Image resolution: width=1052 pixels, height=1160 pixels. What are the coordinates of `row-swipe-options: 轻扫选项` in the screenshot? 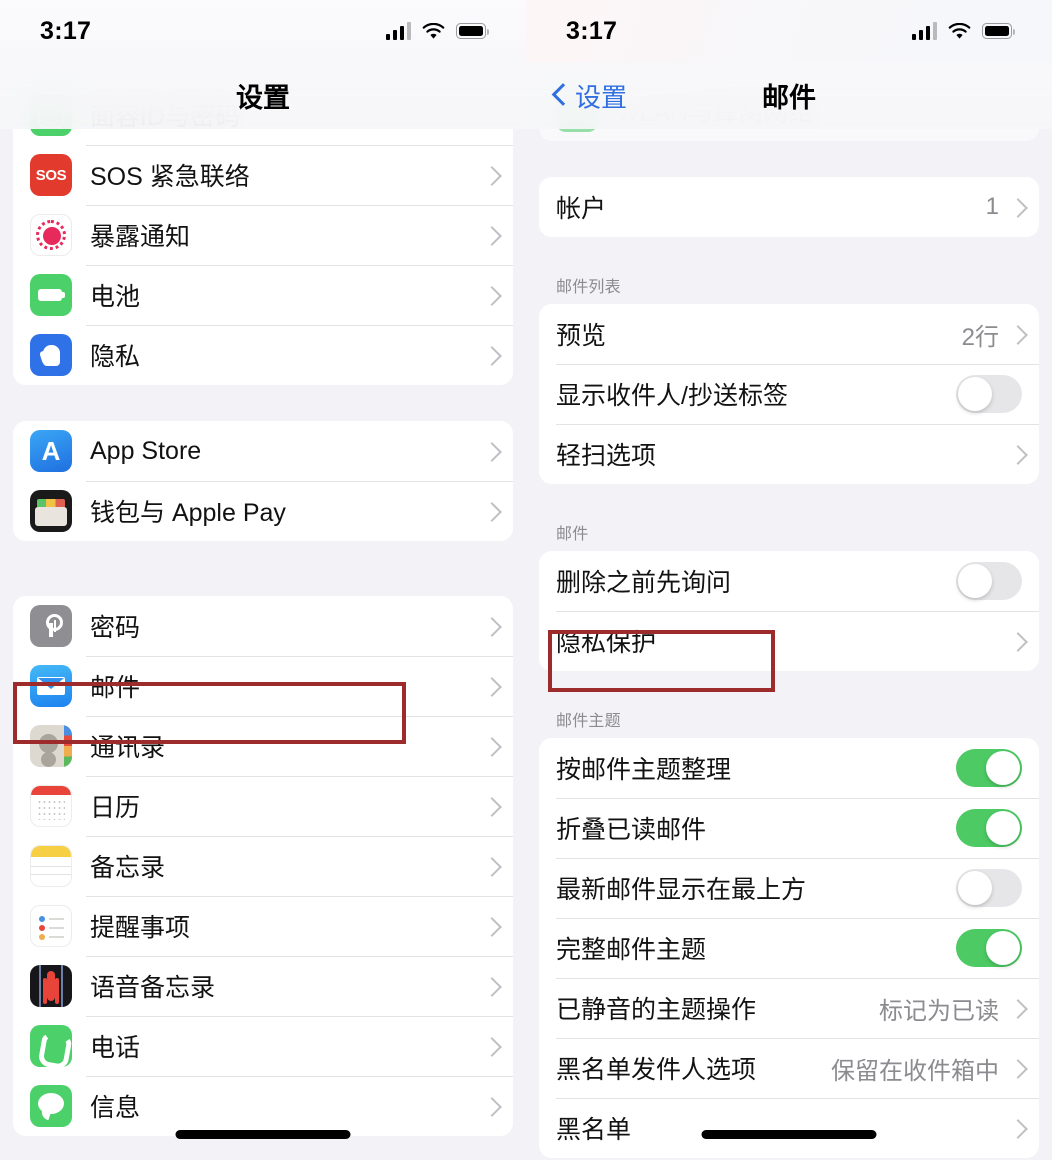 It's located at (789, 454).